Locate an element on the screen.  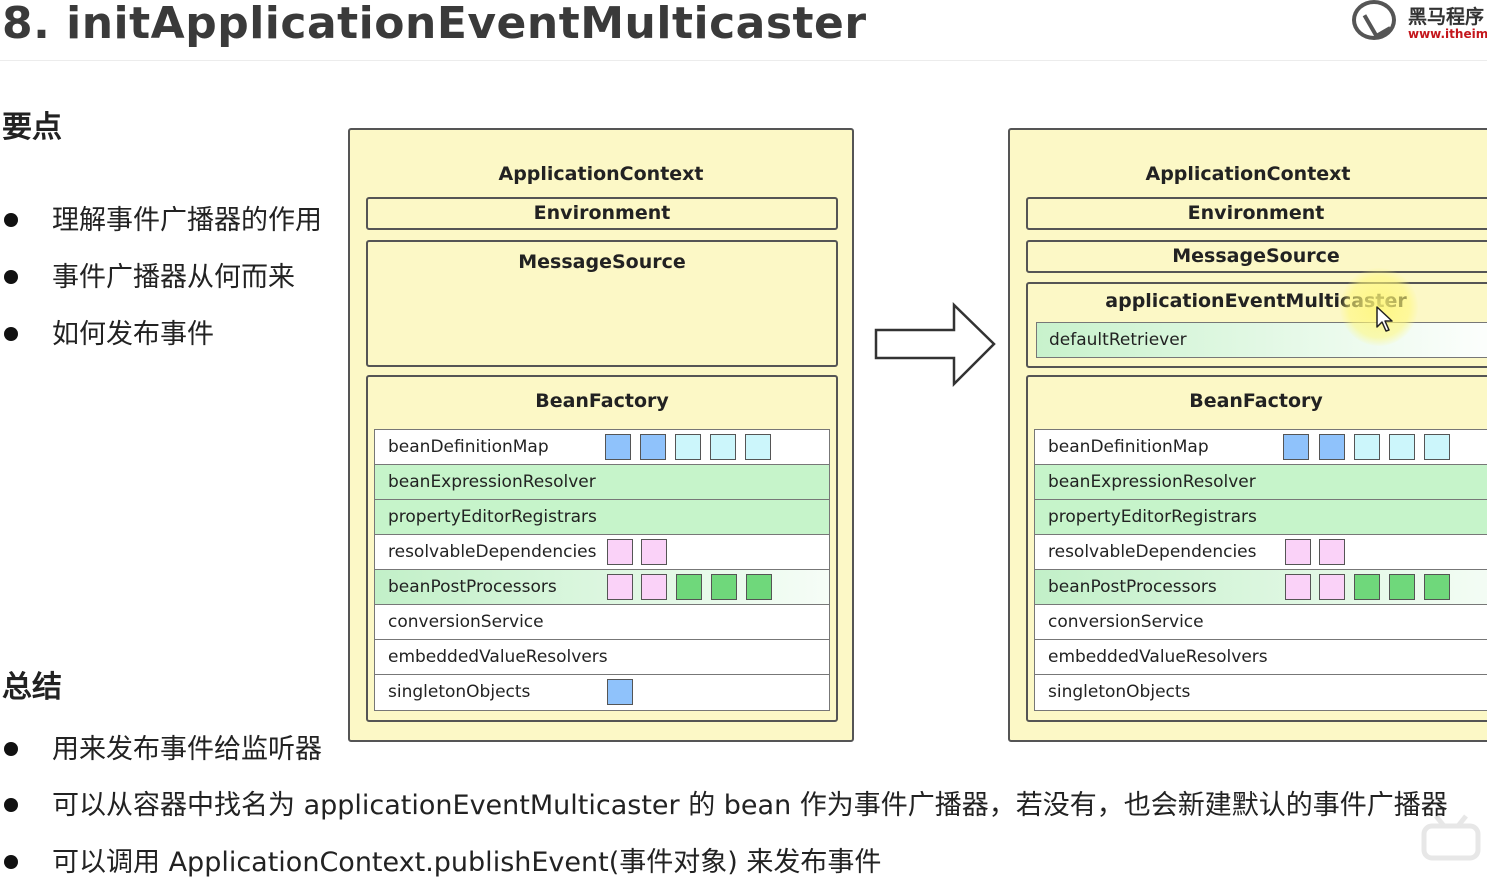
row-label: singletonObjects is located at coordinates (1119, 692).